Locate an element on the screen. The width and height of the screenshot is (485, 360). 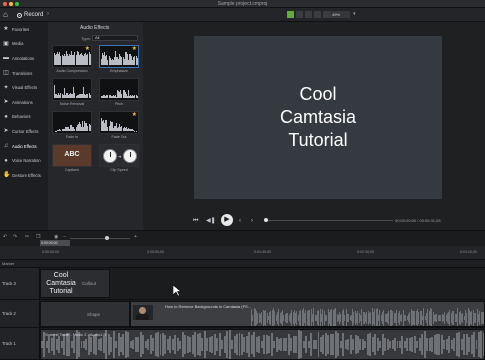
effect-tile-noise-removal: Noise Removal is located at coordinates (72, 92).